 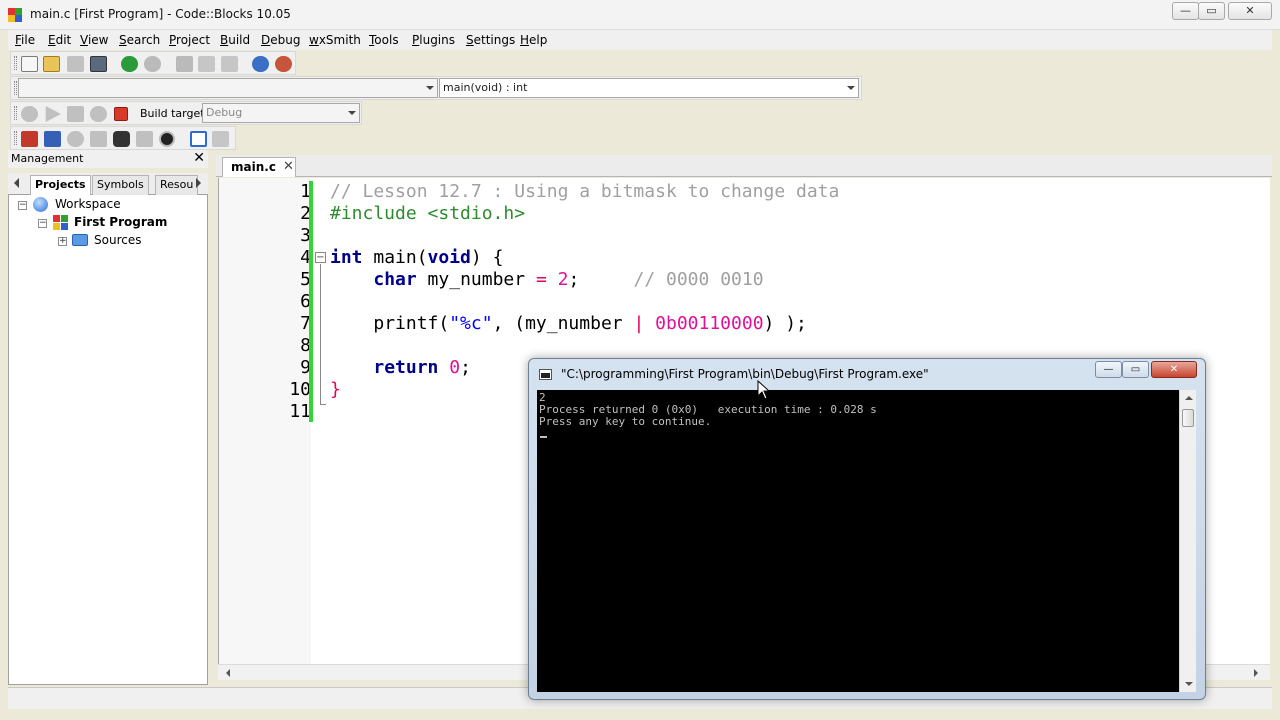 What do you see at coordinates (320, 257) in the screenshot?
I see `fold-toggle-icon: −` at bounding box center [320, 257].